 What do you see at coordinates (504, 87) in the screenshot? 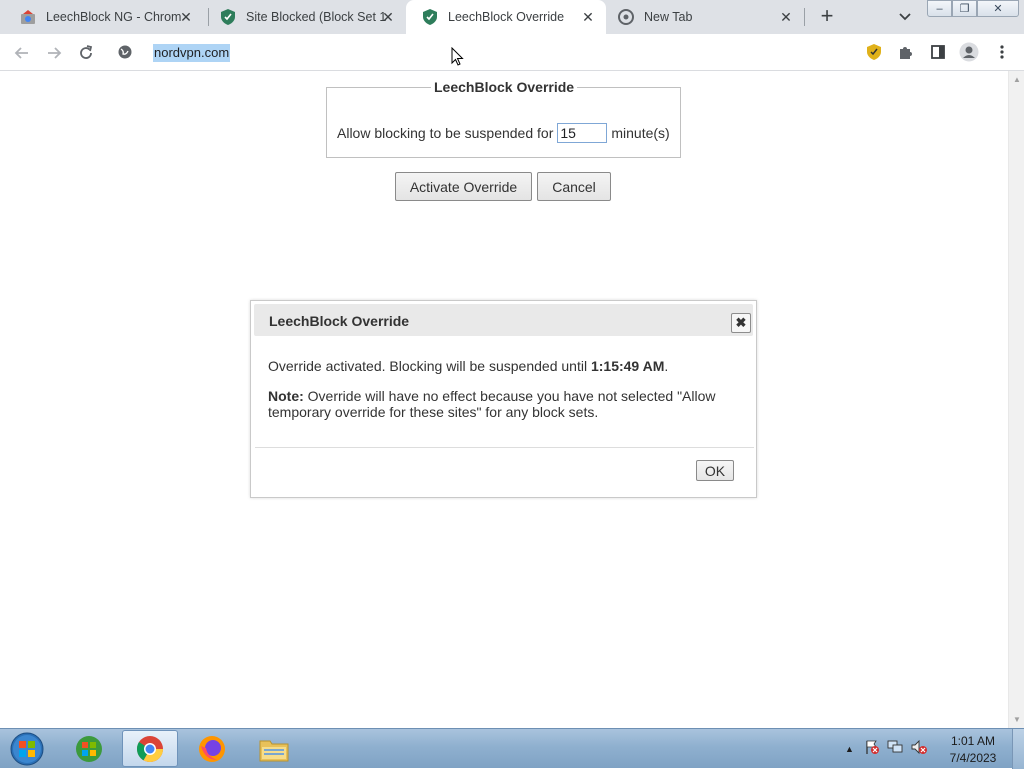
I see `override-legend: LeechBlock Override` at bounding box center [504, 87].